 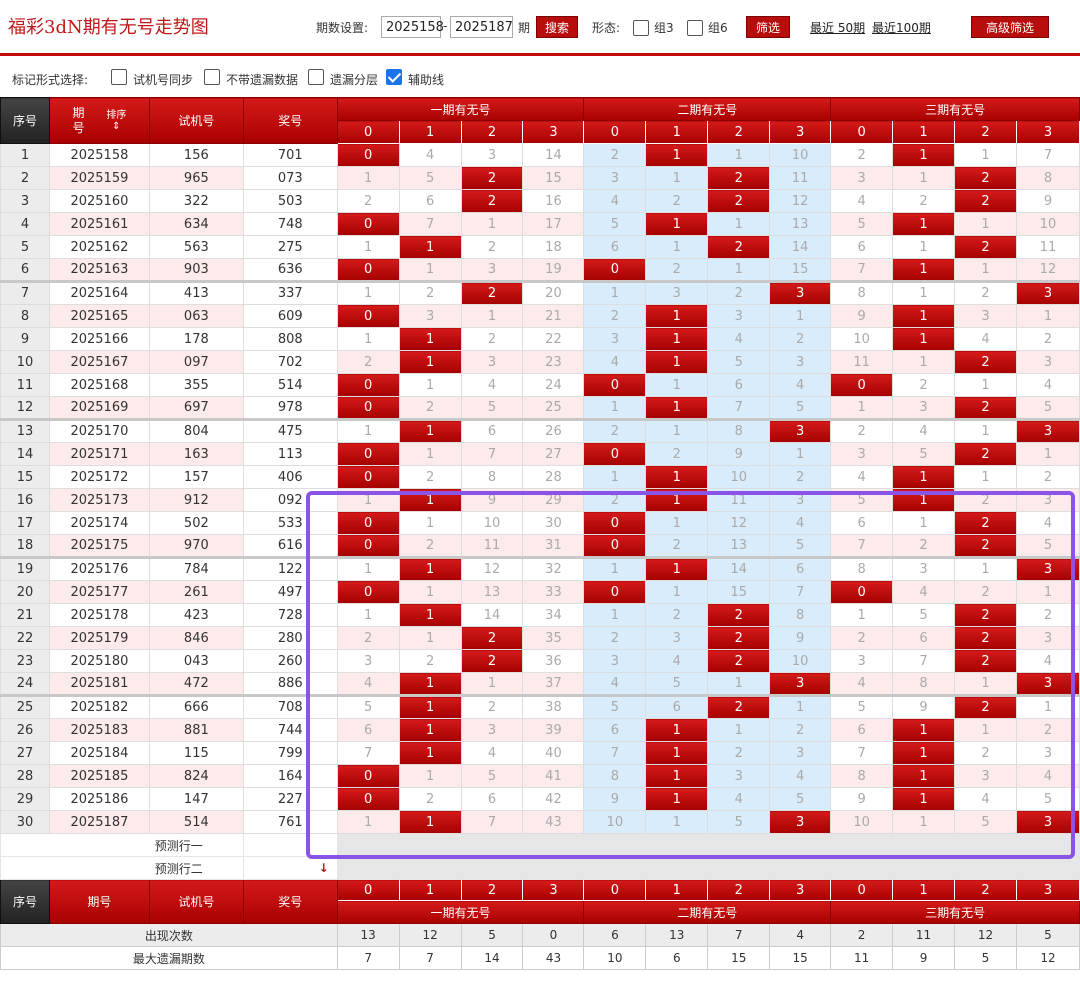 I want to click on seq-cell: 12, so click(x=25, y=408).